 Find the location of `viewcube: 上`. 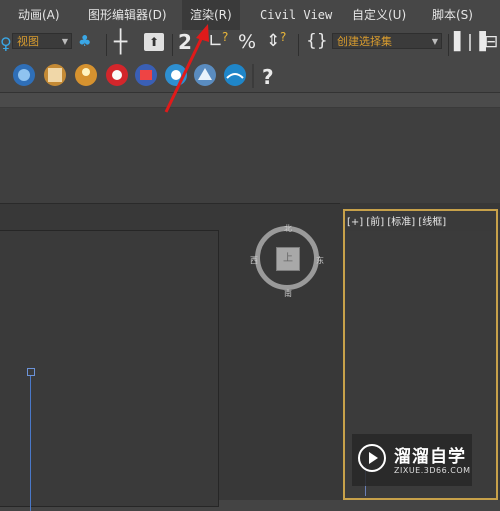

viewcube: 上 is located at coordinates (287, 258).